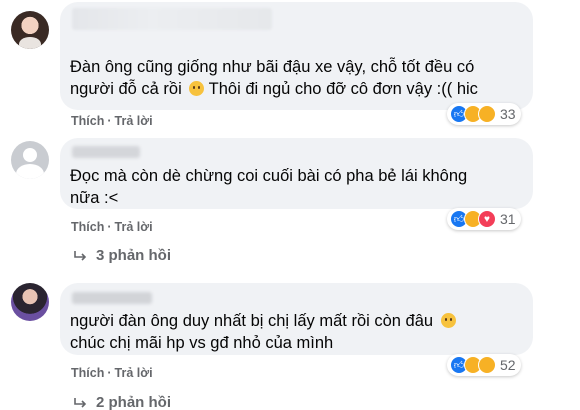 The image size is (580, 410). I want to click on reaction-count: 52, so click(508, 365).